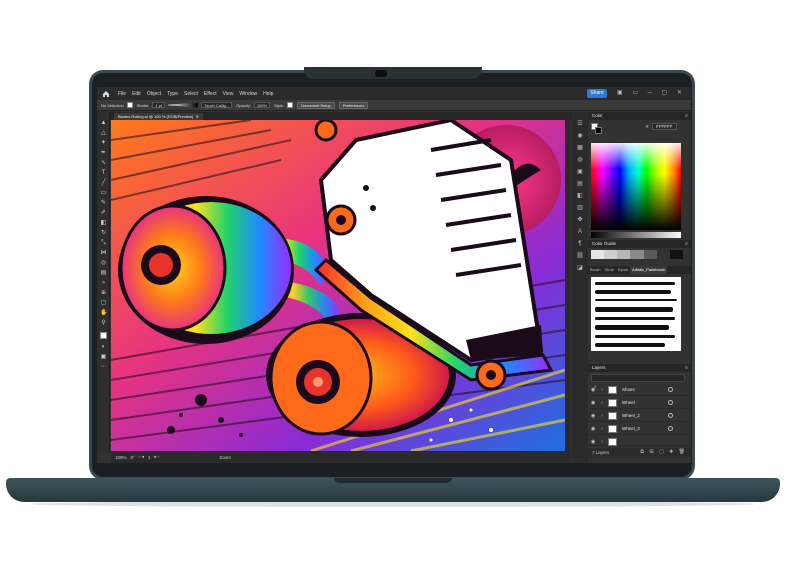 This screenshot has width=786, height=587. What do you see at coordinates (636, 235) in the screenshot?
I see `grayscale-ramp` at bounding box center [636, 235].